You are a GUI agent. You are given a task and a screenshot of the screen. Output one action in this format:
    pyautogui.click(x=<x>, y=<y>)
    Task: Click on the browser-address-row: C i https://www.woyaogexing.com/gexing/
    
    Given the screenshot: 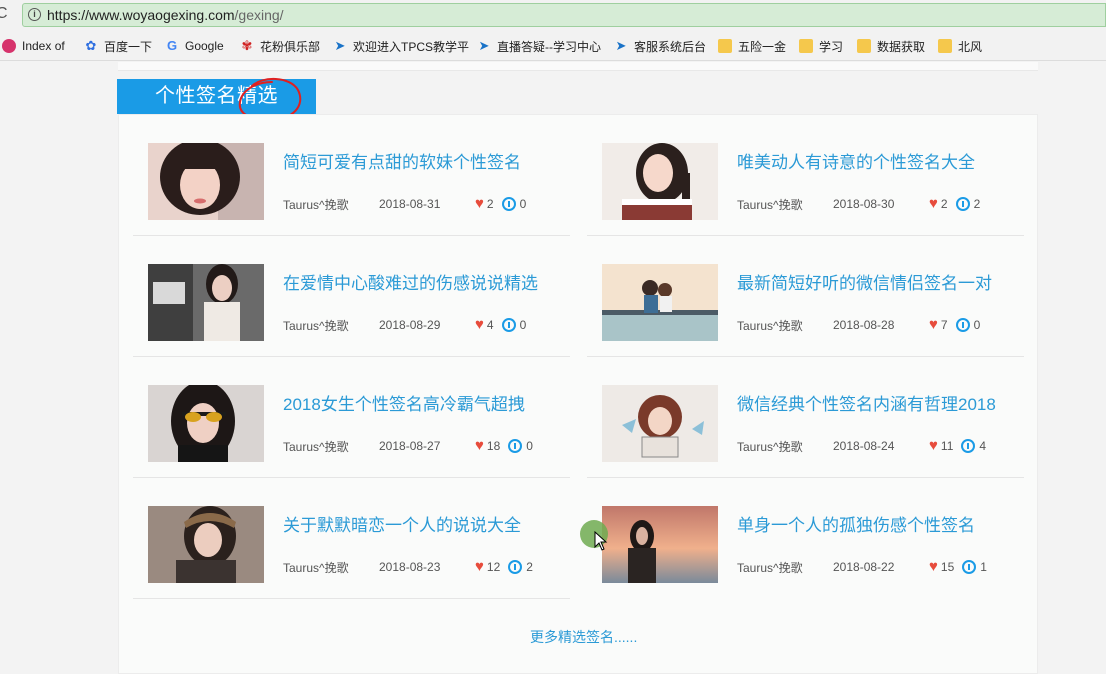 What is the action you would take?
    pyautogui.click(x=553, y=15)
    